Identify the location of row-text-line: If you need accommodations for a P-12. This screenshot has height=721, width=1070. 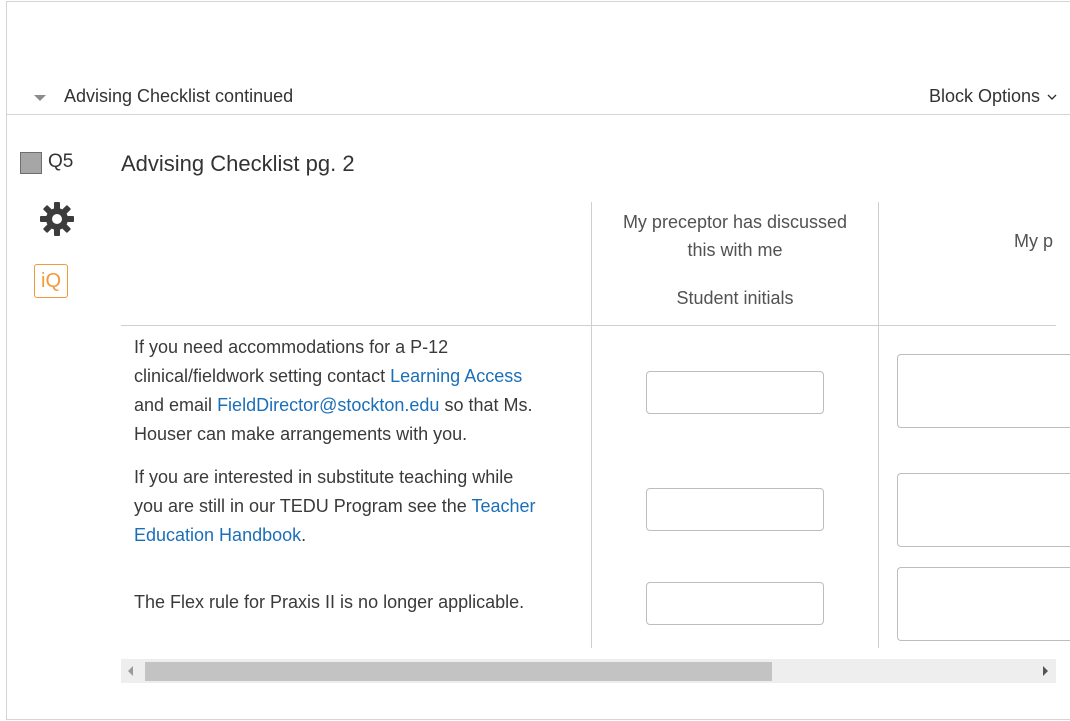
(291, 347).